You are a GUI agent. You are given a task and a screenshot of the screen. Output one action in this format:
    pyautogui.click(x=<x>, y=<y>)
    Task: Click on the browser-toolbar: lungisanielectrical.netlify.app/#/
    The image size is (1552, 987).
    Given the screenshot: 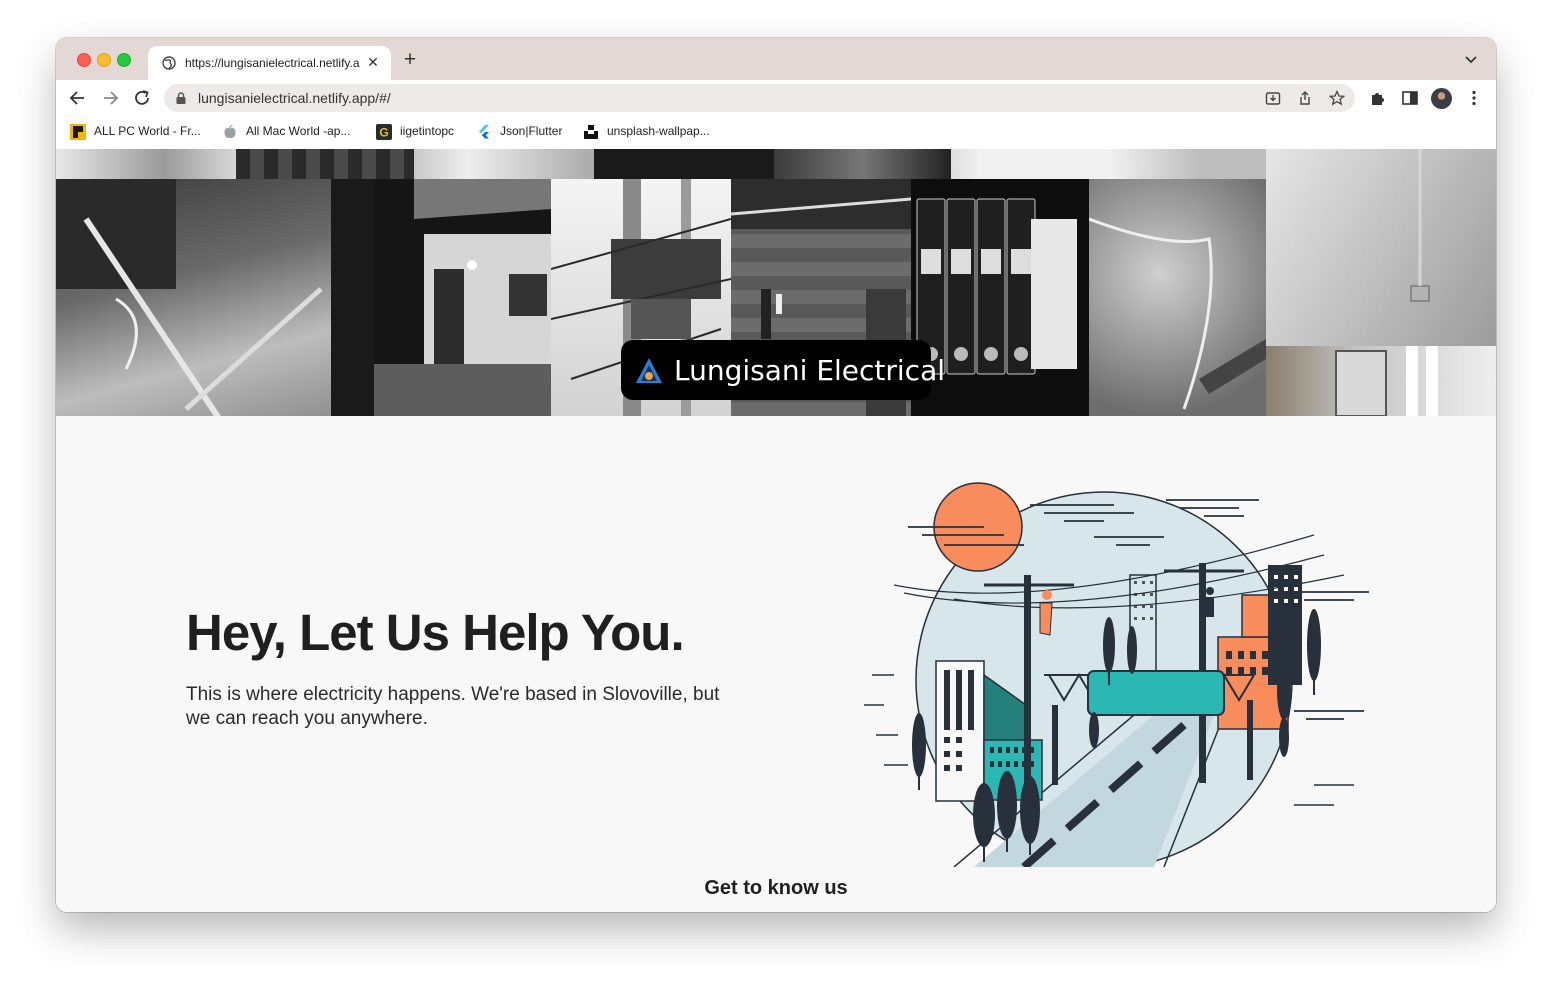 What is the action you would take?
    pyautogui.click(x=776, y=98)
    